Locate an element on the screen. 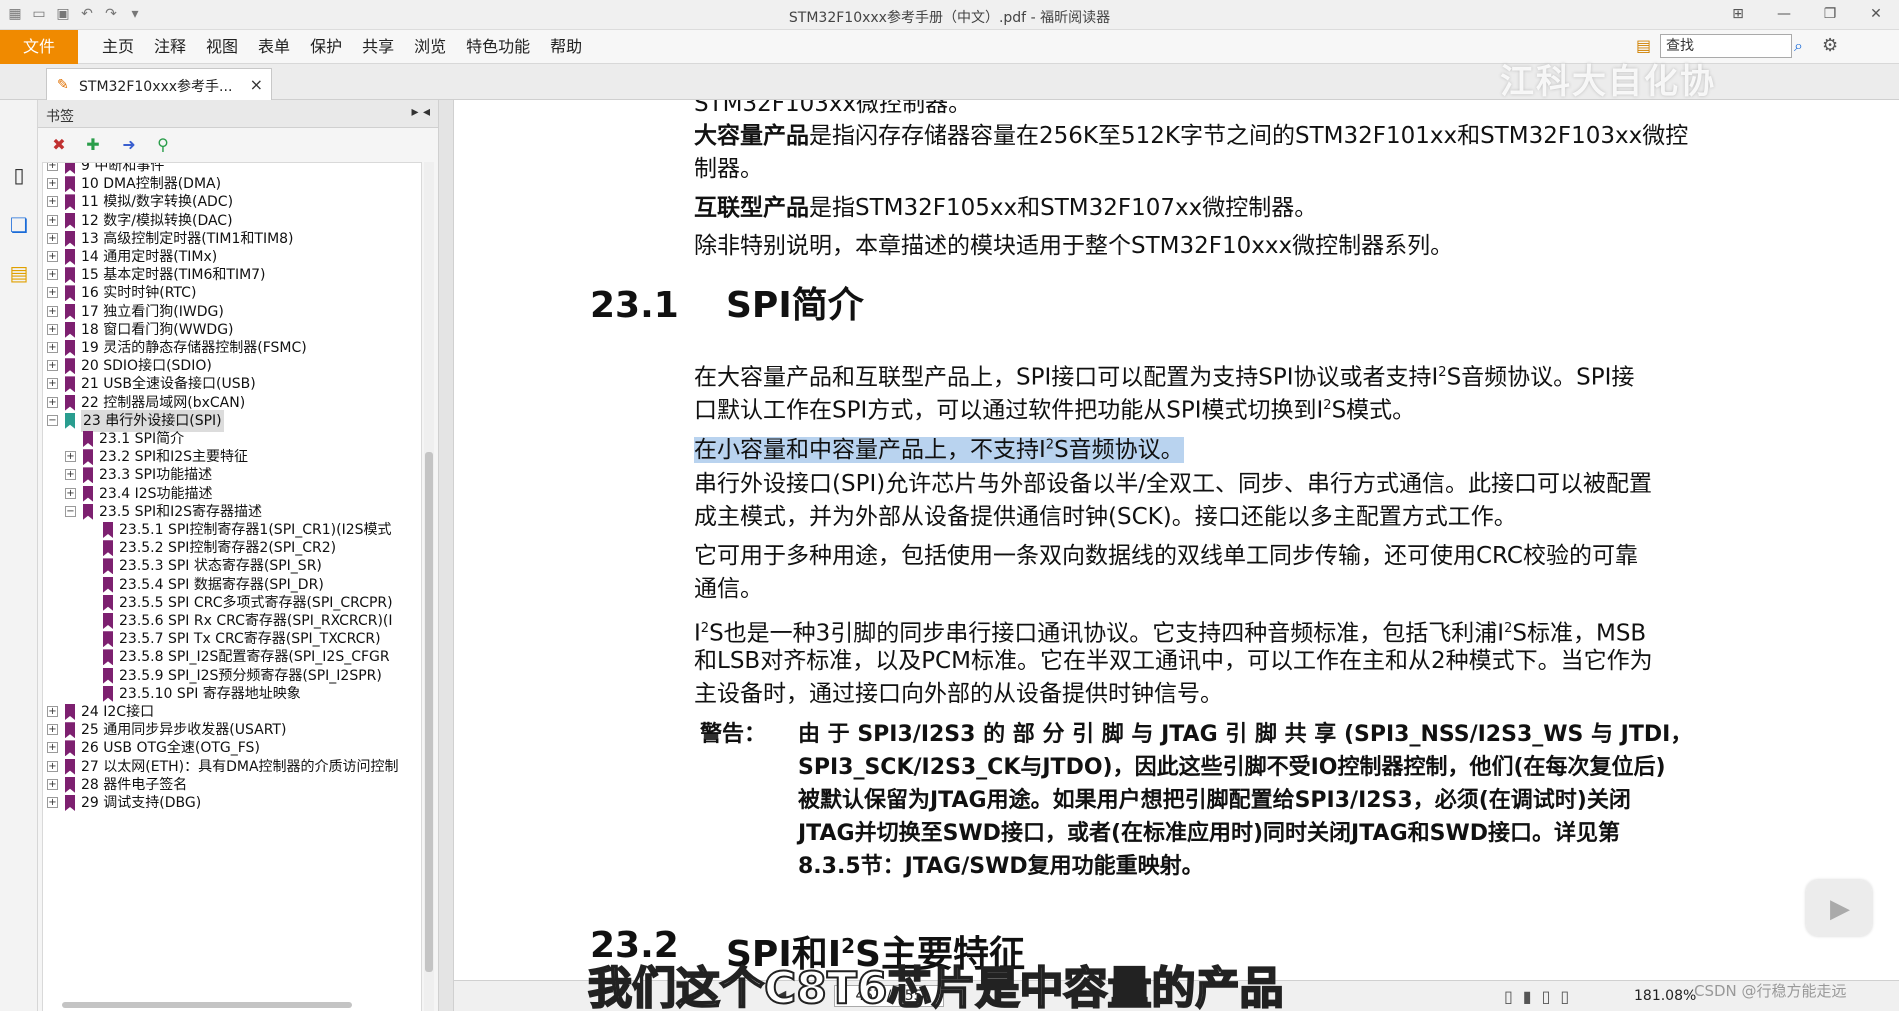 Image resolution: width=1899 pixels, height=1011 pixels. csdn-watermark: CSDN @行稳方能走远 is located at coordinates (1770, 991).